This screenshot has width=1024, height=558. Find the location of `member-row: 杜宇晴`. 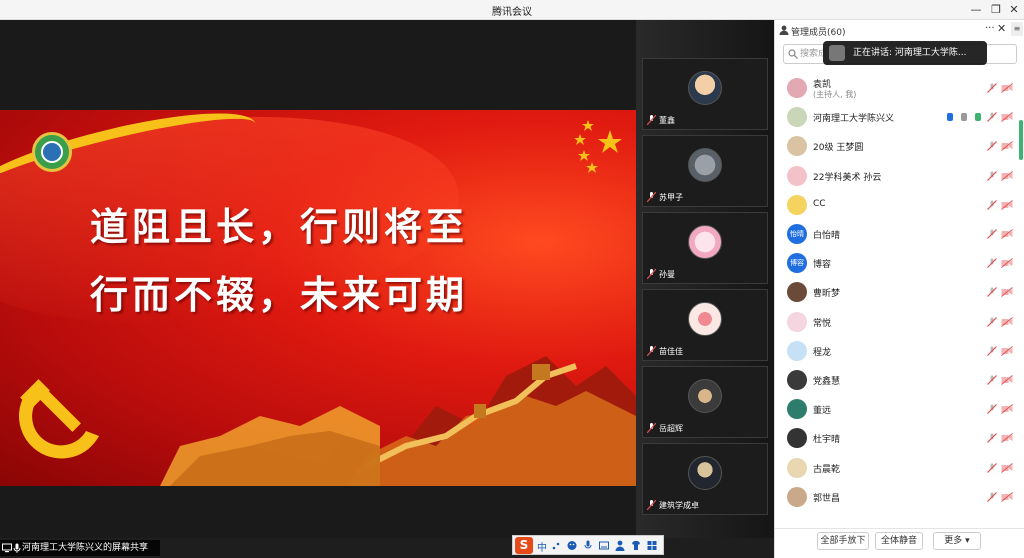

member-row: 杜宇晴 is located at coordinates (897, 438).